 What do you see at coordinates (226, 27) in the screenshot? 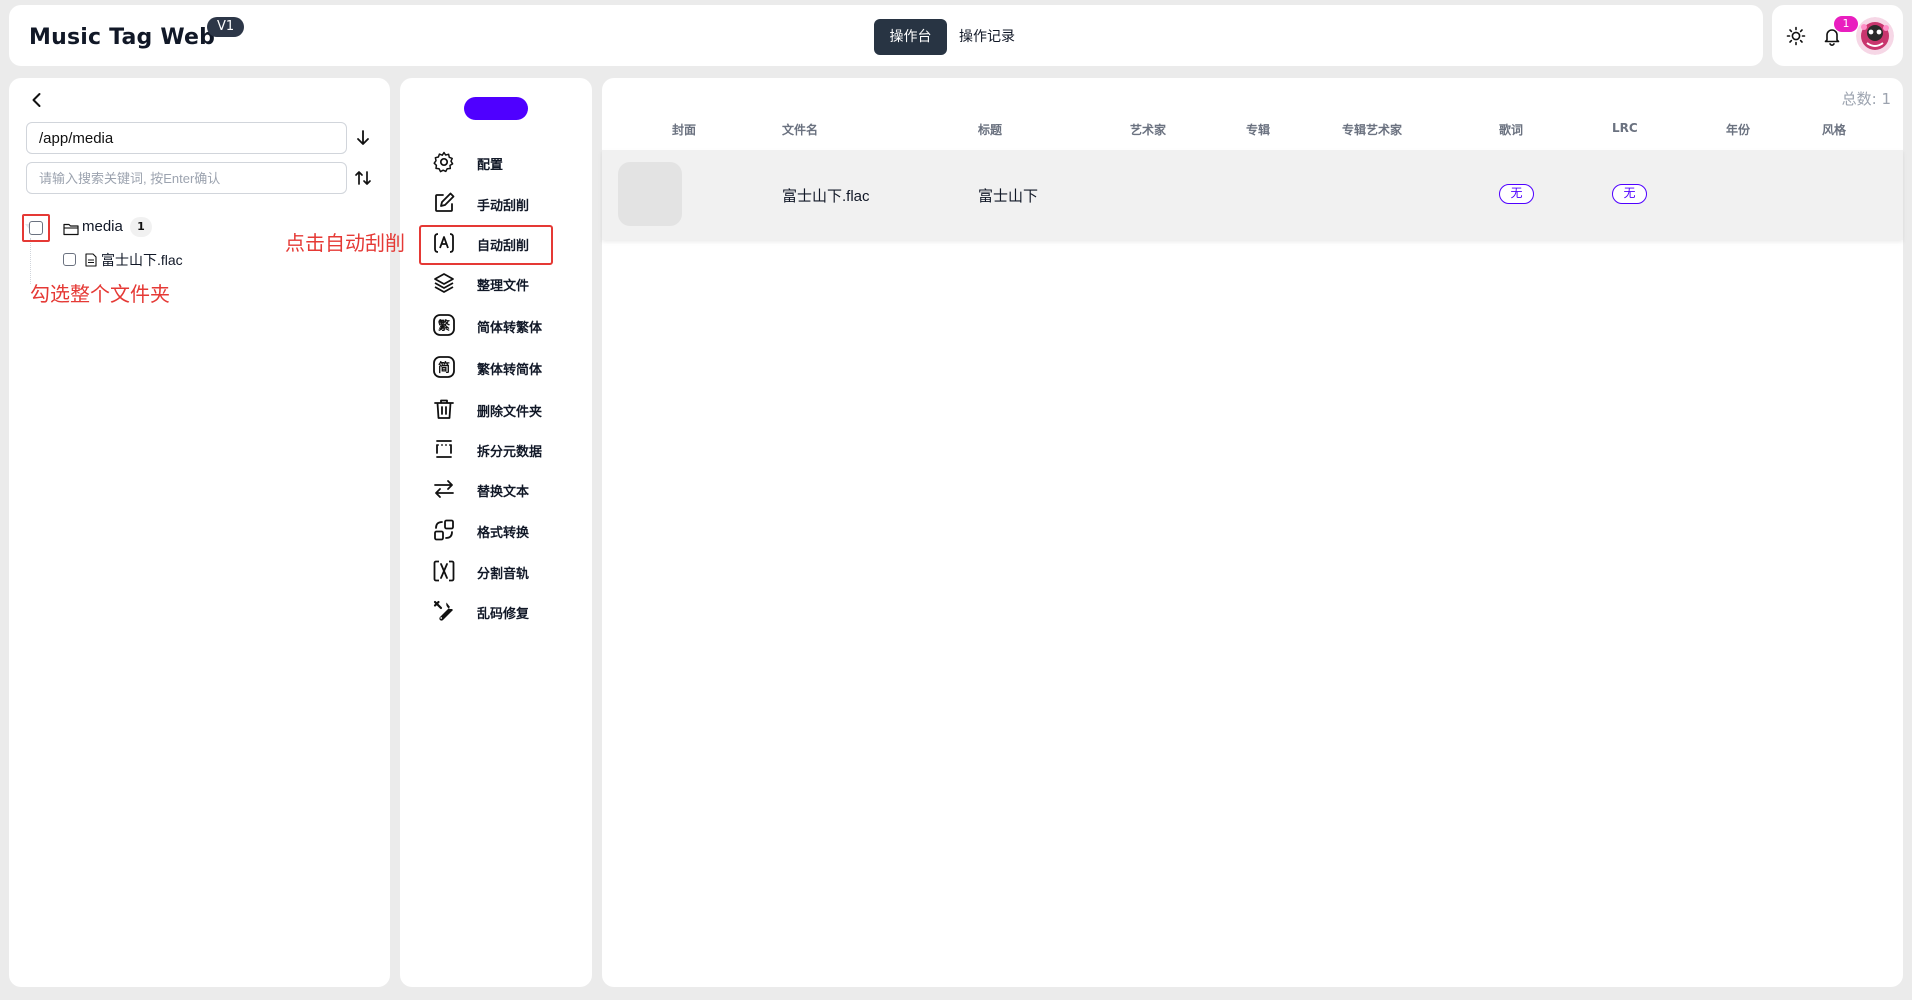
I see `version-badge: V1` at bounding box center [226, 27].